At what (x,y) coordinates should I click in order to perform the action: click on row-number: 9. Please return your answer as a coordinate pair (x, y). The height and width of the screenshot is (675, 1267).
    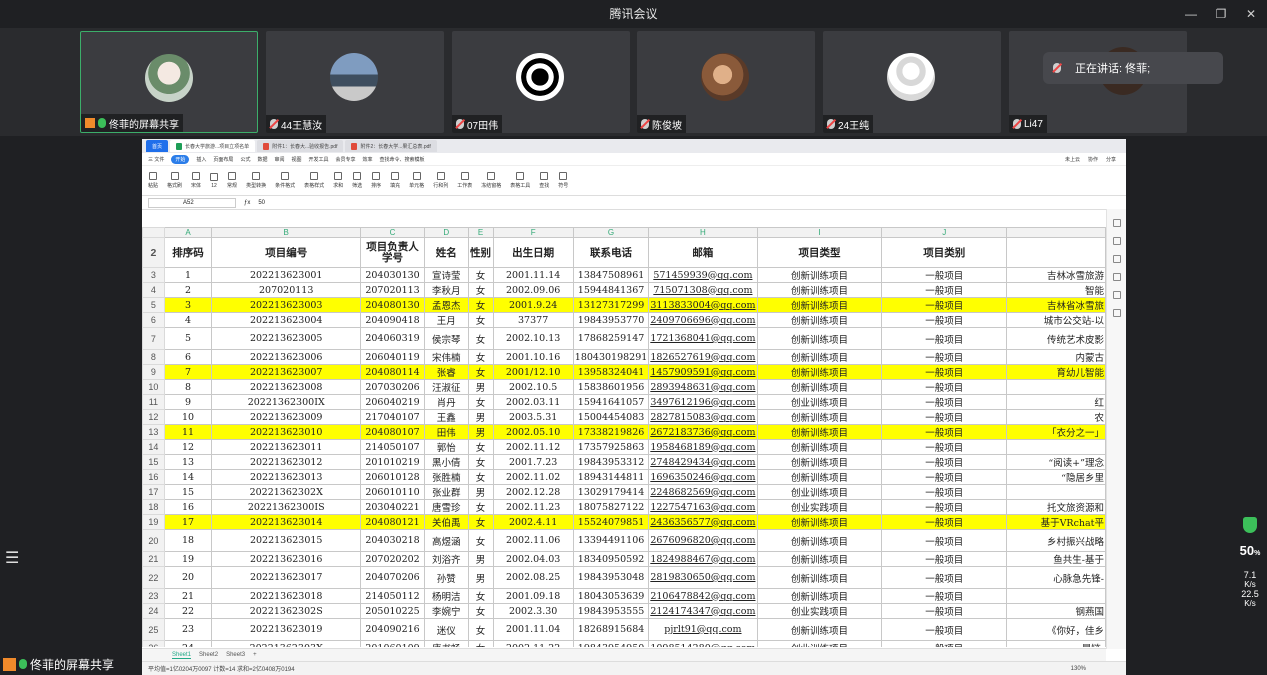
    Looking at the image, I should click on (153, 372).